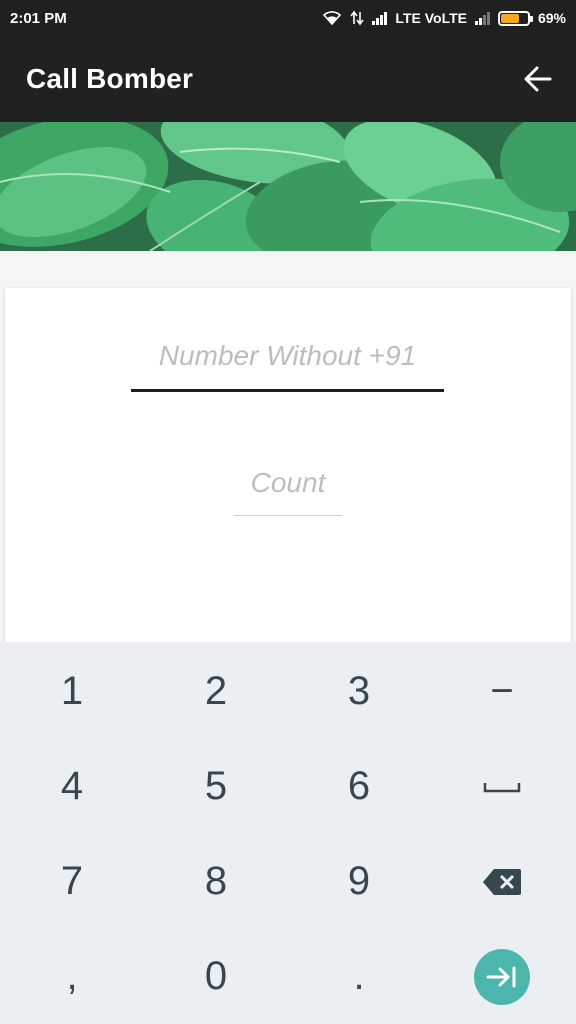 The height and width of the screenshot is (1024, 576). I want to click on count-field, so click(288, 488).